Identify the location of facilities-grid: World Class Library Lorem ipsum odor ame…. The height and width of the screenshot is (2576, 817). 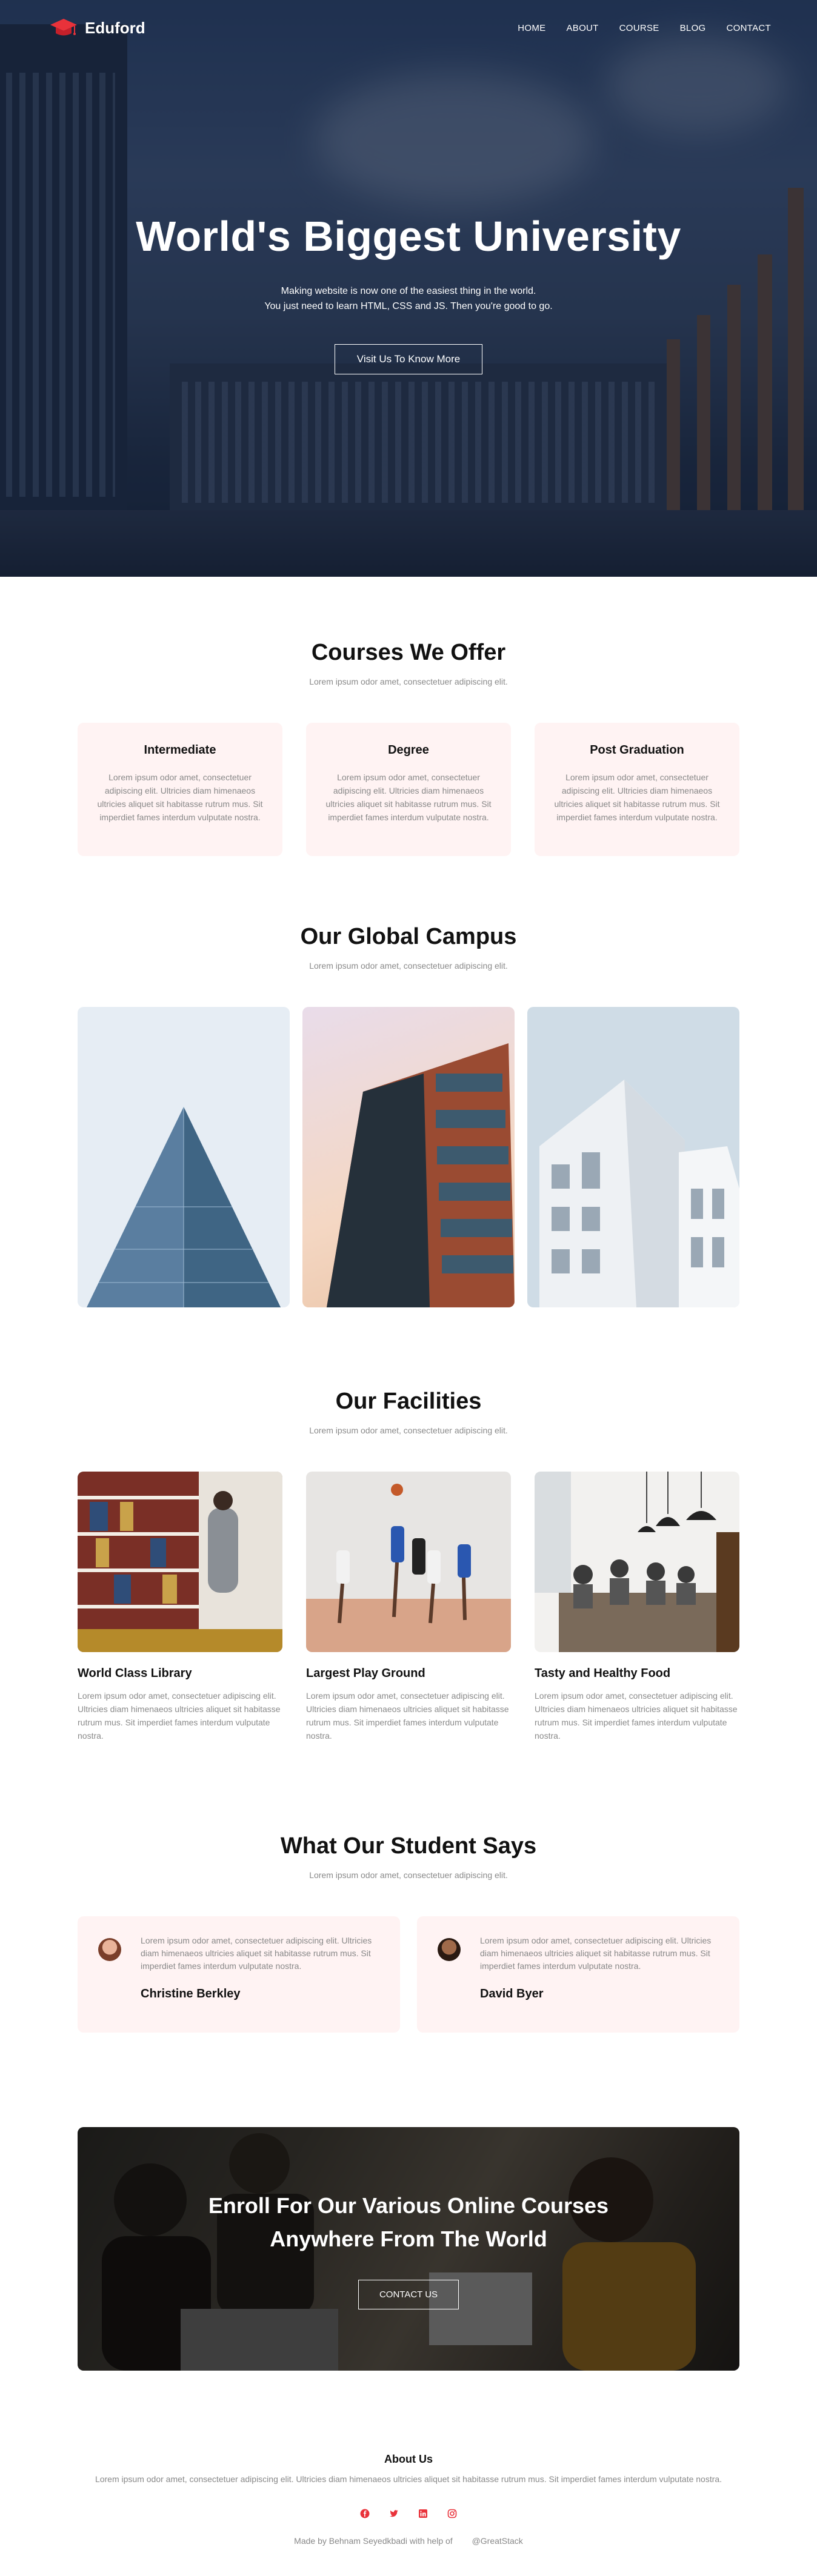
(408, 1607).